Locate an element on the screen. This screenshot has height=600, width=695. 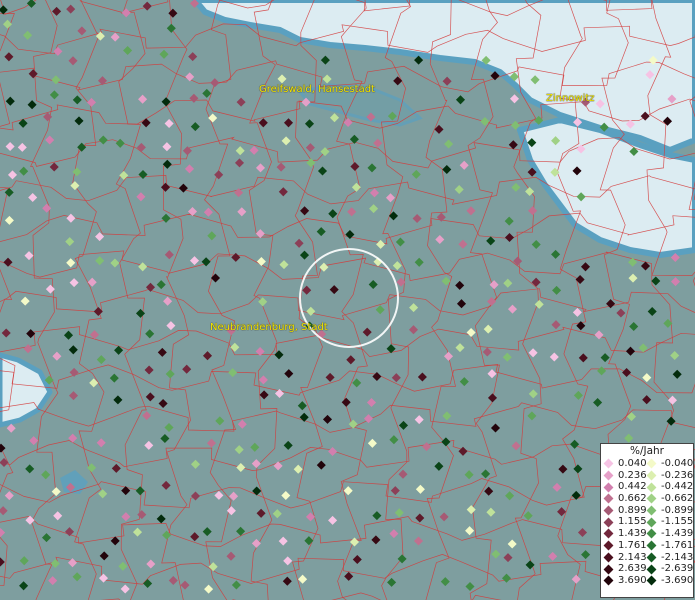
place-label-neubrandenburg: Neubrandenburg, Stadt is located at coordinates (269, 327).